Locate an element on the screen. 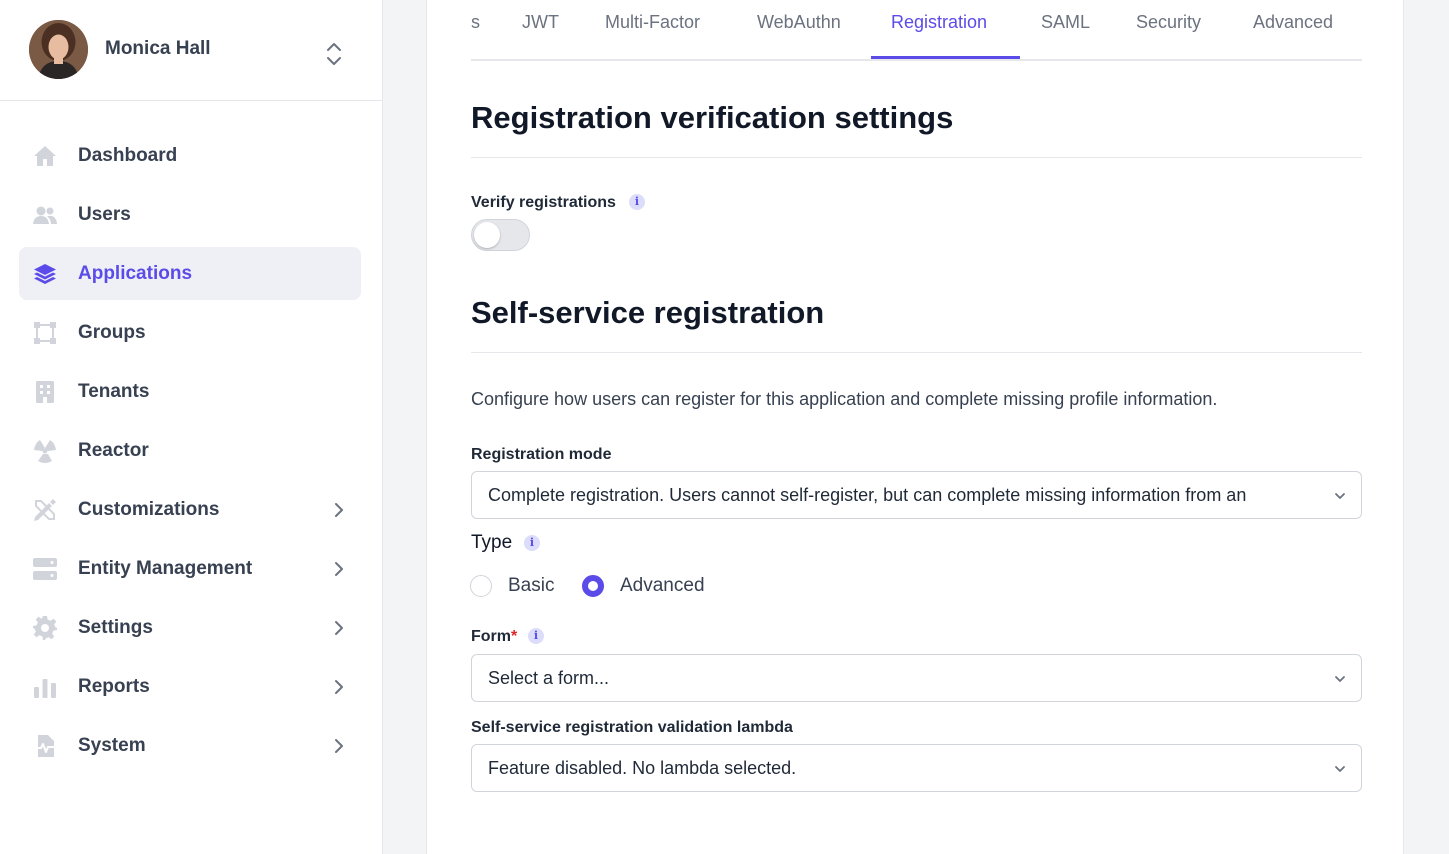 This screenshot has height=854, width=1449. avatar is located at coordinates (58, 49).